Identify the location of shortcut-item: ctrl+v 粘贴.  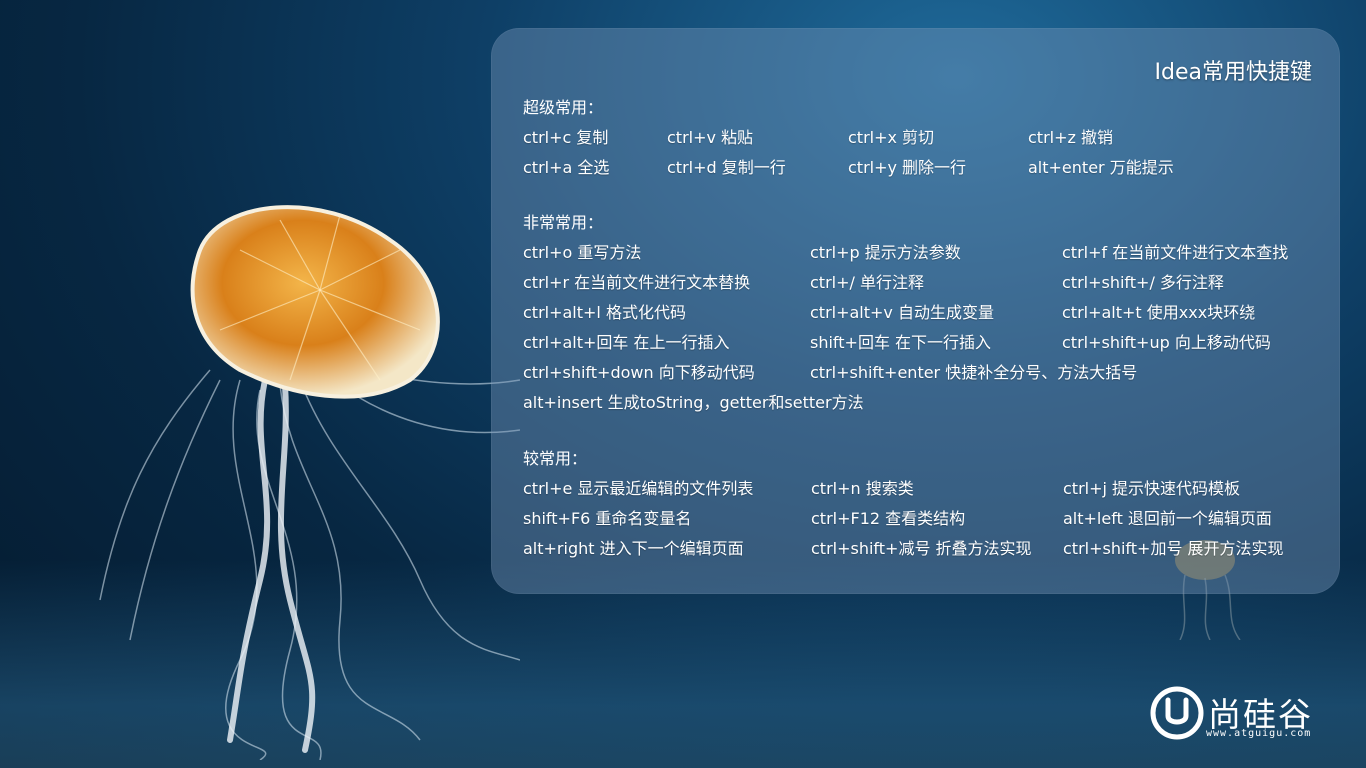
(710, 137).